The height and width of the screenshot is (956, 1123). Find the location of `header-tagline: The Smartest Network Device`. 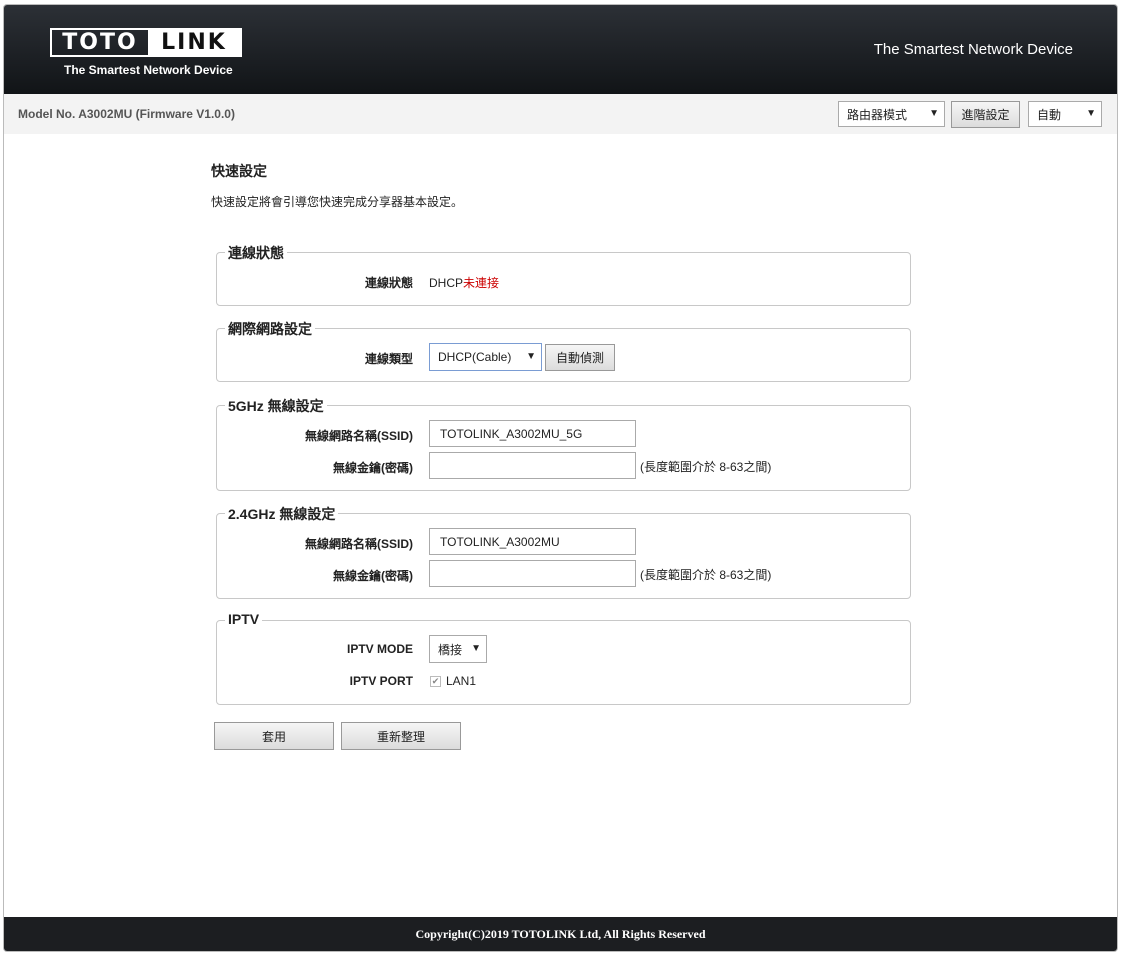

header-tagline: The Smartest Network Device is located at coordinates (973, 49).